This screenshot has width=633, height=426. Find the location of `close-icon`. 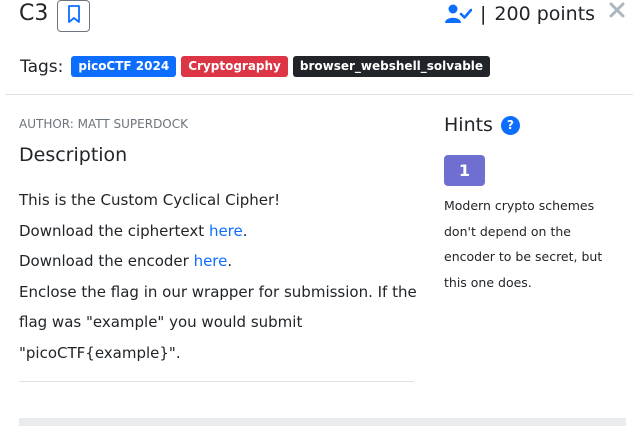

close-icon is located at coordinates (617, 12).